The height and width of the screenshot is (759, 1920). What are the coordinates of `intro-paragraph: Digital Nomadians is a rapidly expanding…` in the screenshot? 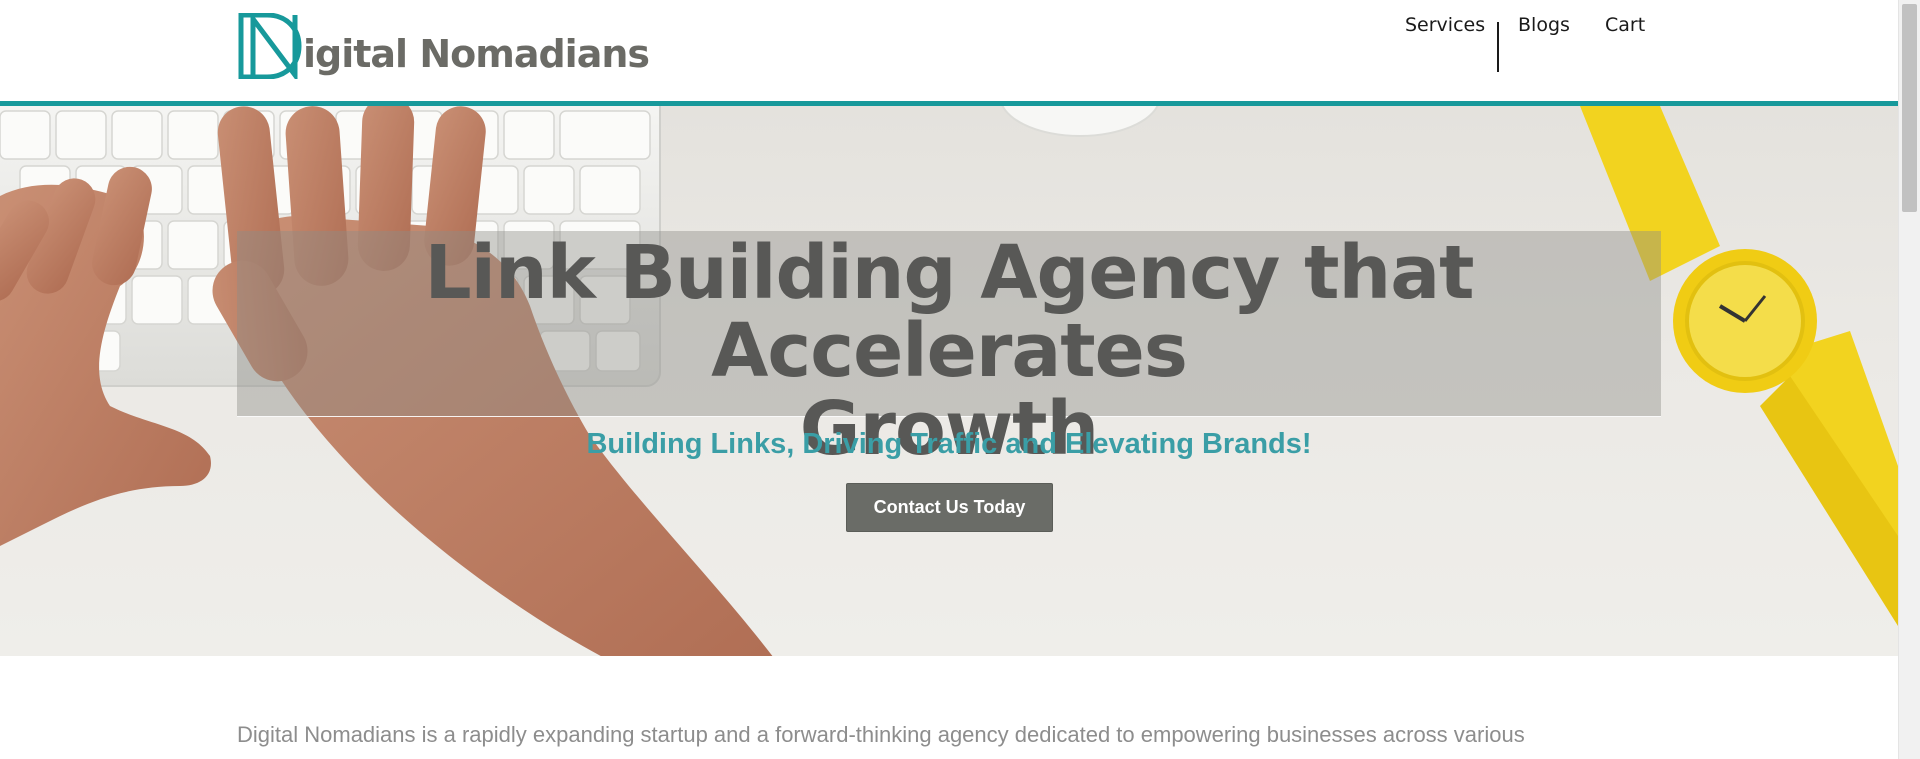 It's located at (881, 734).